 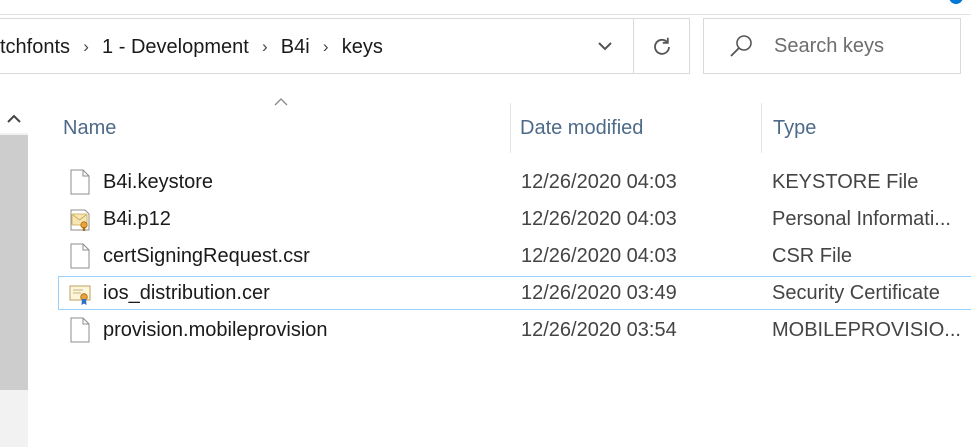 What do you see at coordinates (35, 47) in the screenshot?
I see `breadcrumb-item-fonts: tchfonts` at bounding box center [35, 47].